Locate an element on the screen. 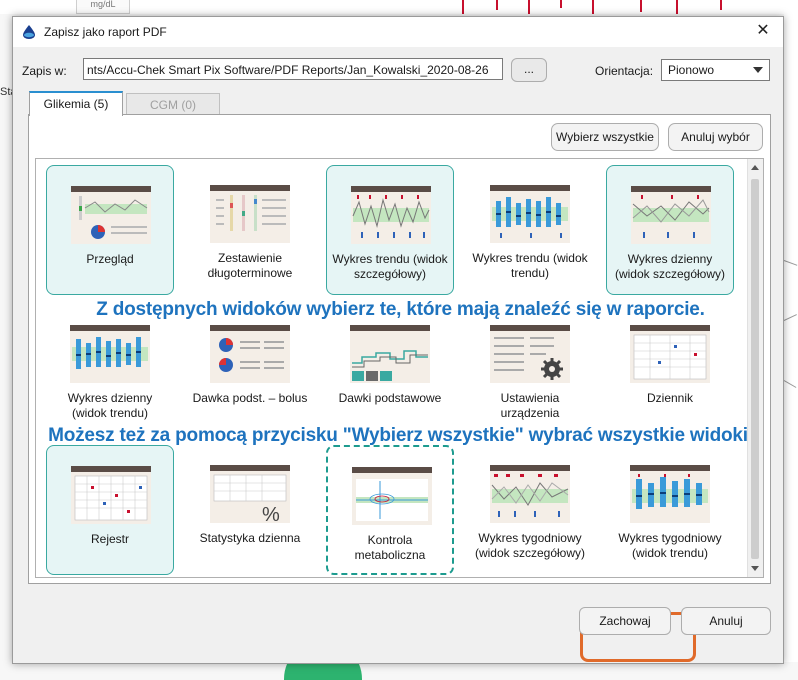 The image size is (798, 680). view-card-logbook: Dziennik is located at coordinates (670, 370).